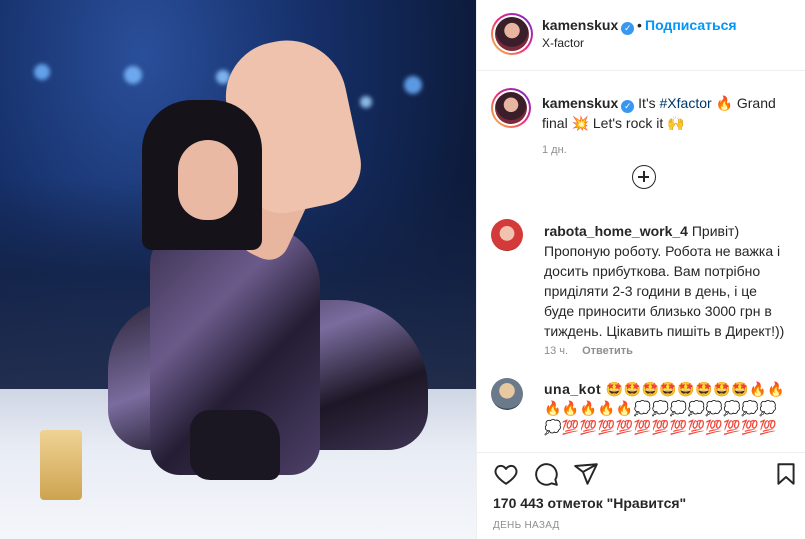  I want to click on comment-bubble-icon, so click(546, 474).